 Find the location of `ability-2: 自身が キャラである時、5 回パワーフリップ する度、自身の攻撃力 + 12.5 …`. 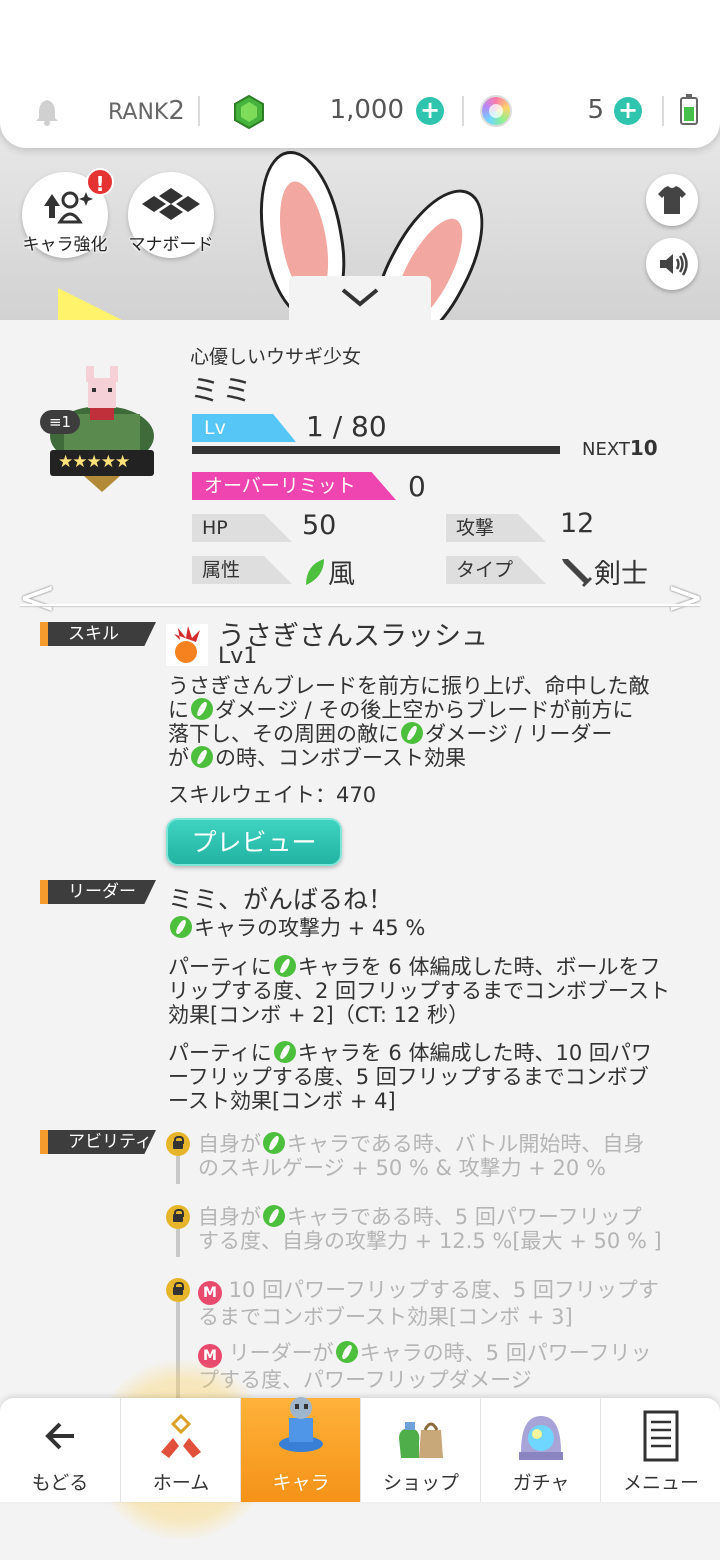

ability-2: 自身が キャラである時、5 回パワーフリップ する度、自身の攻撃力 + 12.5 … is located at coordinates (438, 1229).